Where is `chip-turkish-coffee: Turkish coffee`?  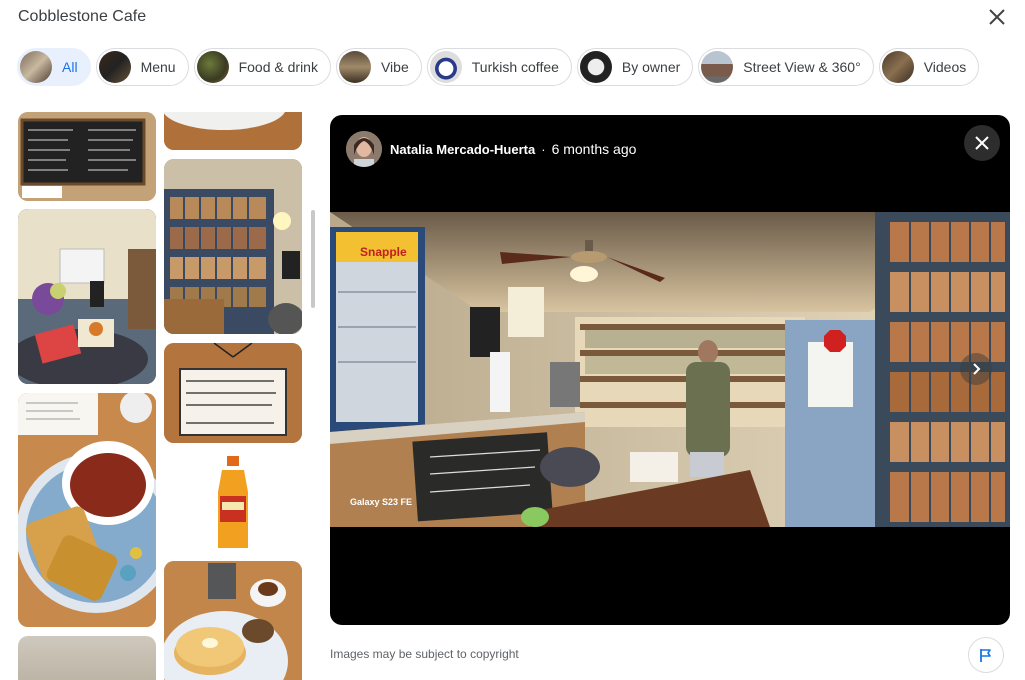 chip-turkish-coffee: Turkish coffee is located at coordinates (499, 67).